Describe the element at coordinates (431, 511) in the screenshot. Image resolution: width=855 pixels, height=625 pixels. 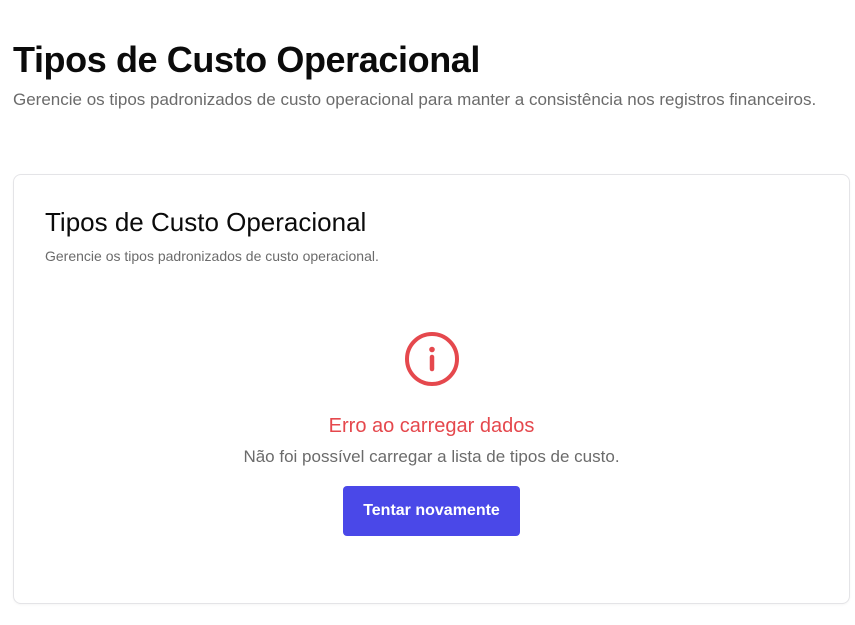
I see `retry-button: Tentar novamente` at that location.